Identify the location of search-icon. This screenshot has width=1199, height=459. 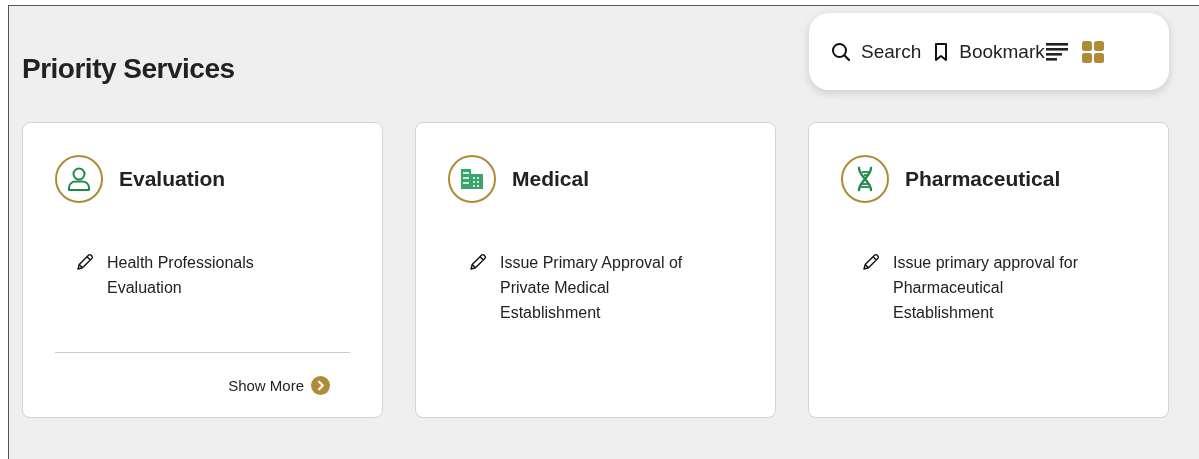
(841, 51).